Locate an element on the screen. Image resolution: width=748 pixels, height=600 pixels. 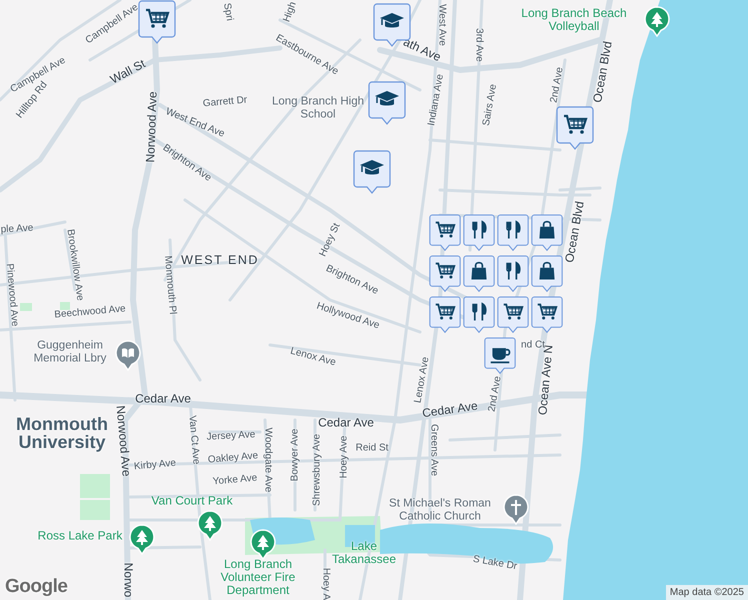
street-label: High is located at coordinates (290, 12).